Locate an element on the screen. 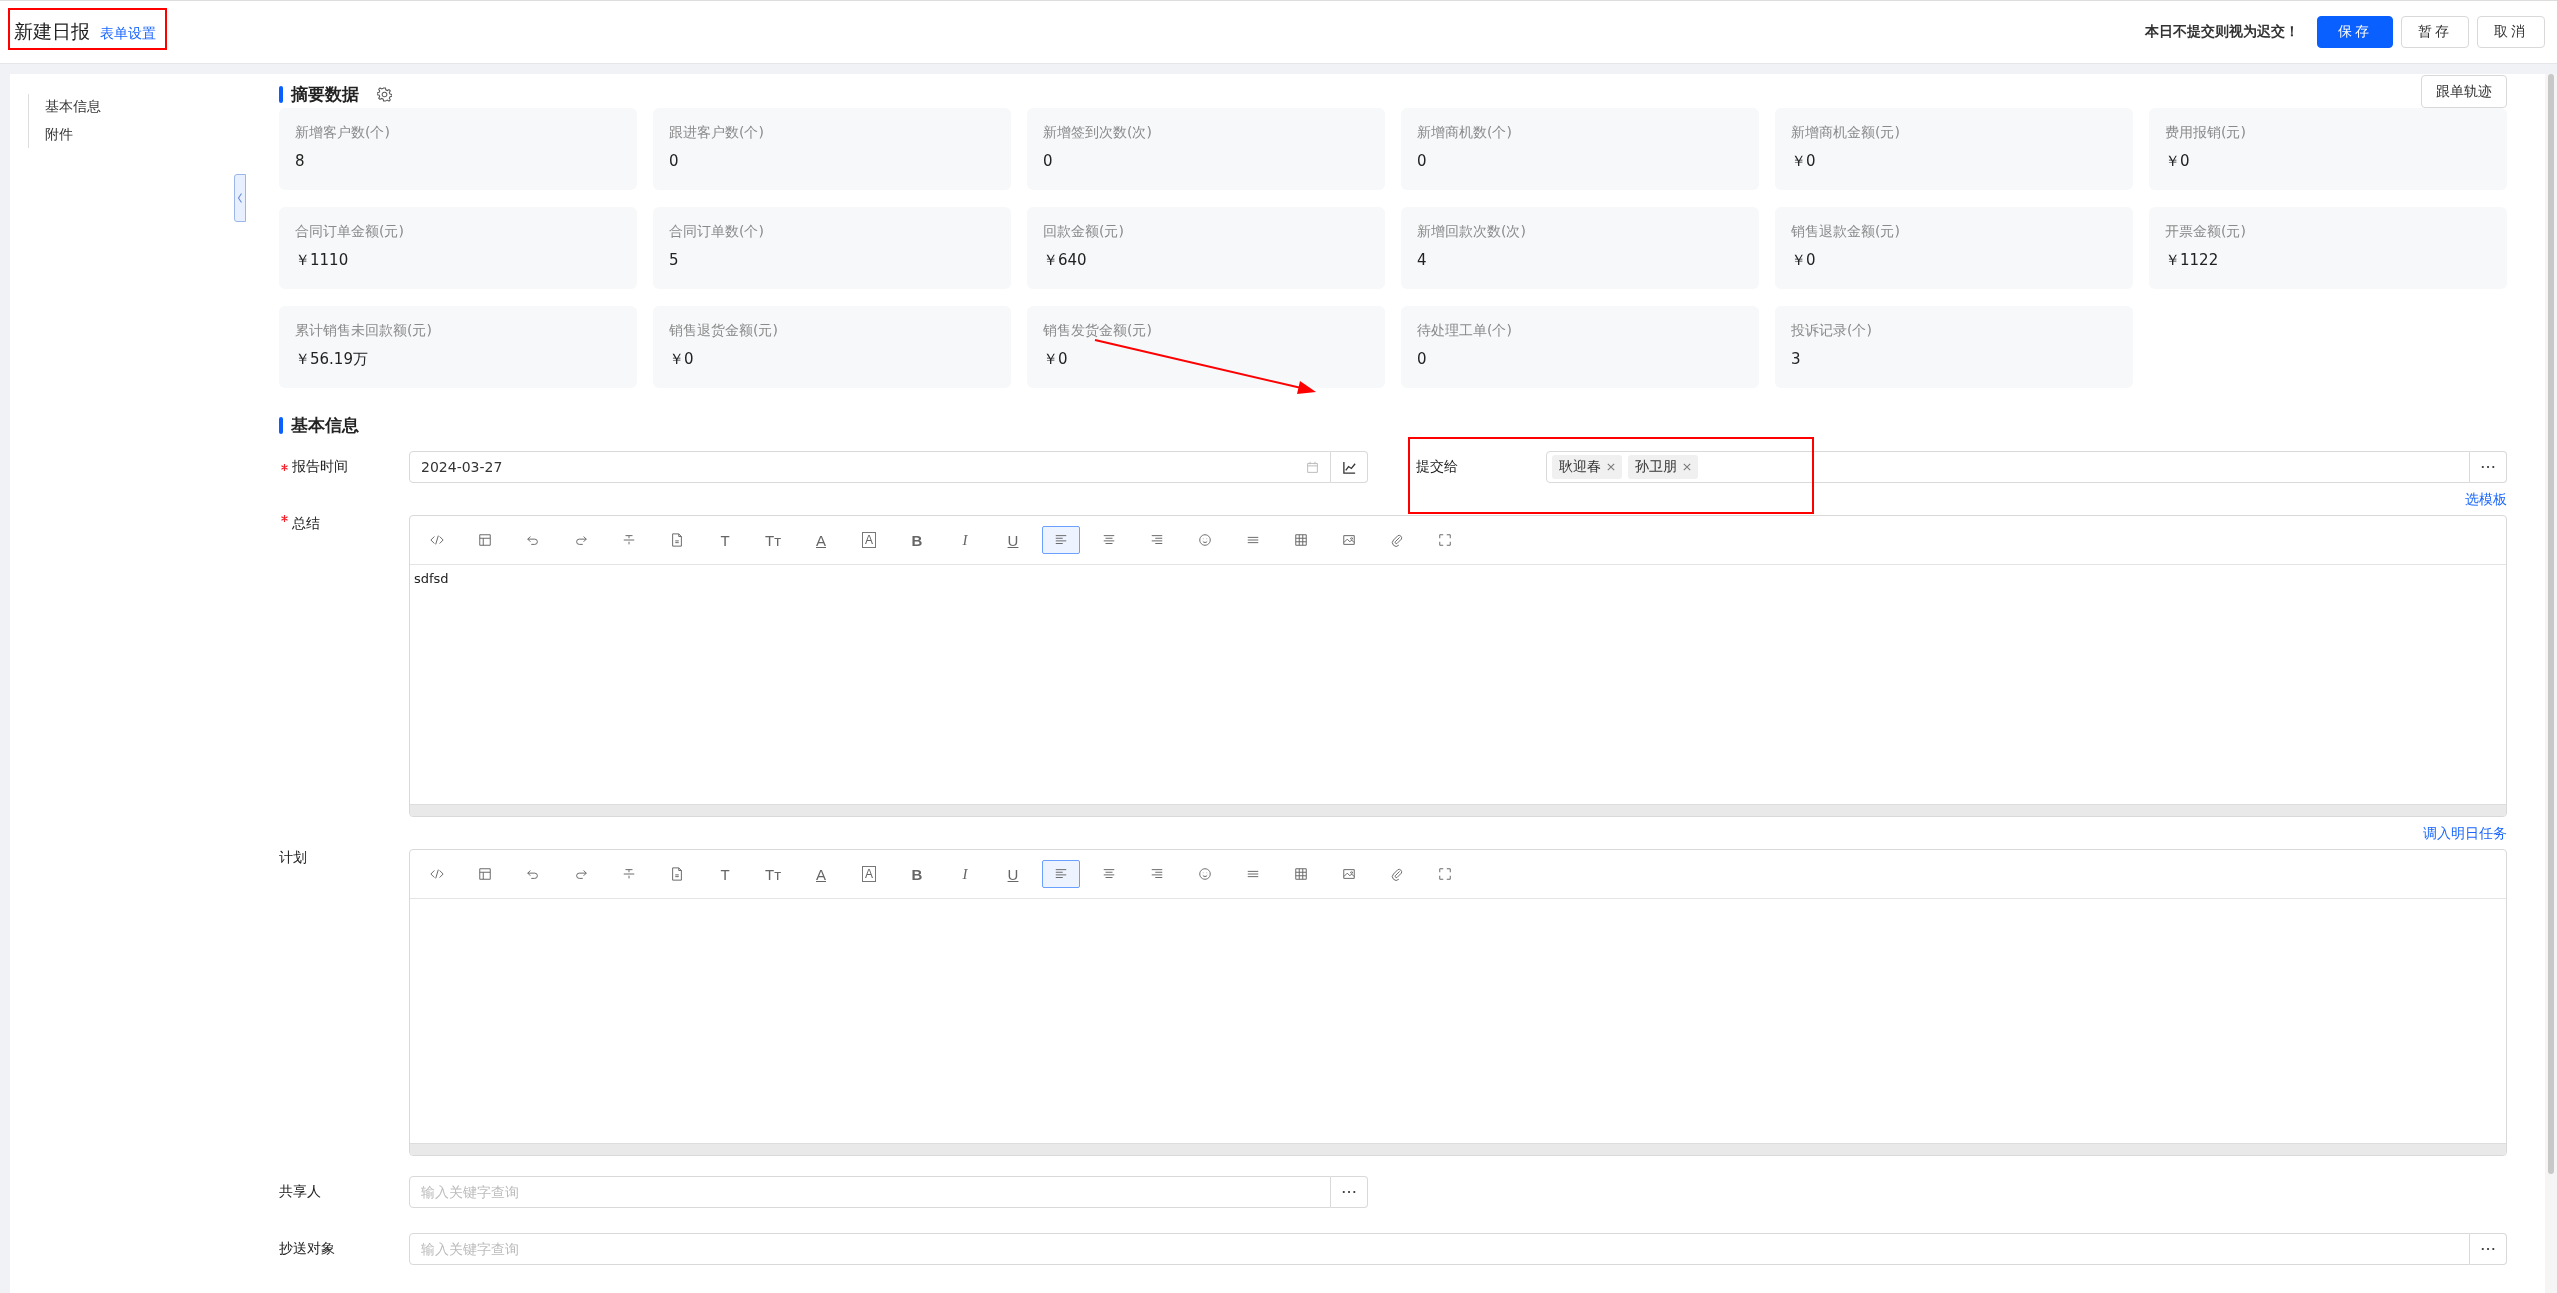 Image resolution: width=2557 pixels, height=1293 pixels. stat-label: 销售退款金额(元) is located at coordinates (1846, 232).